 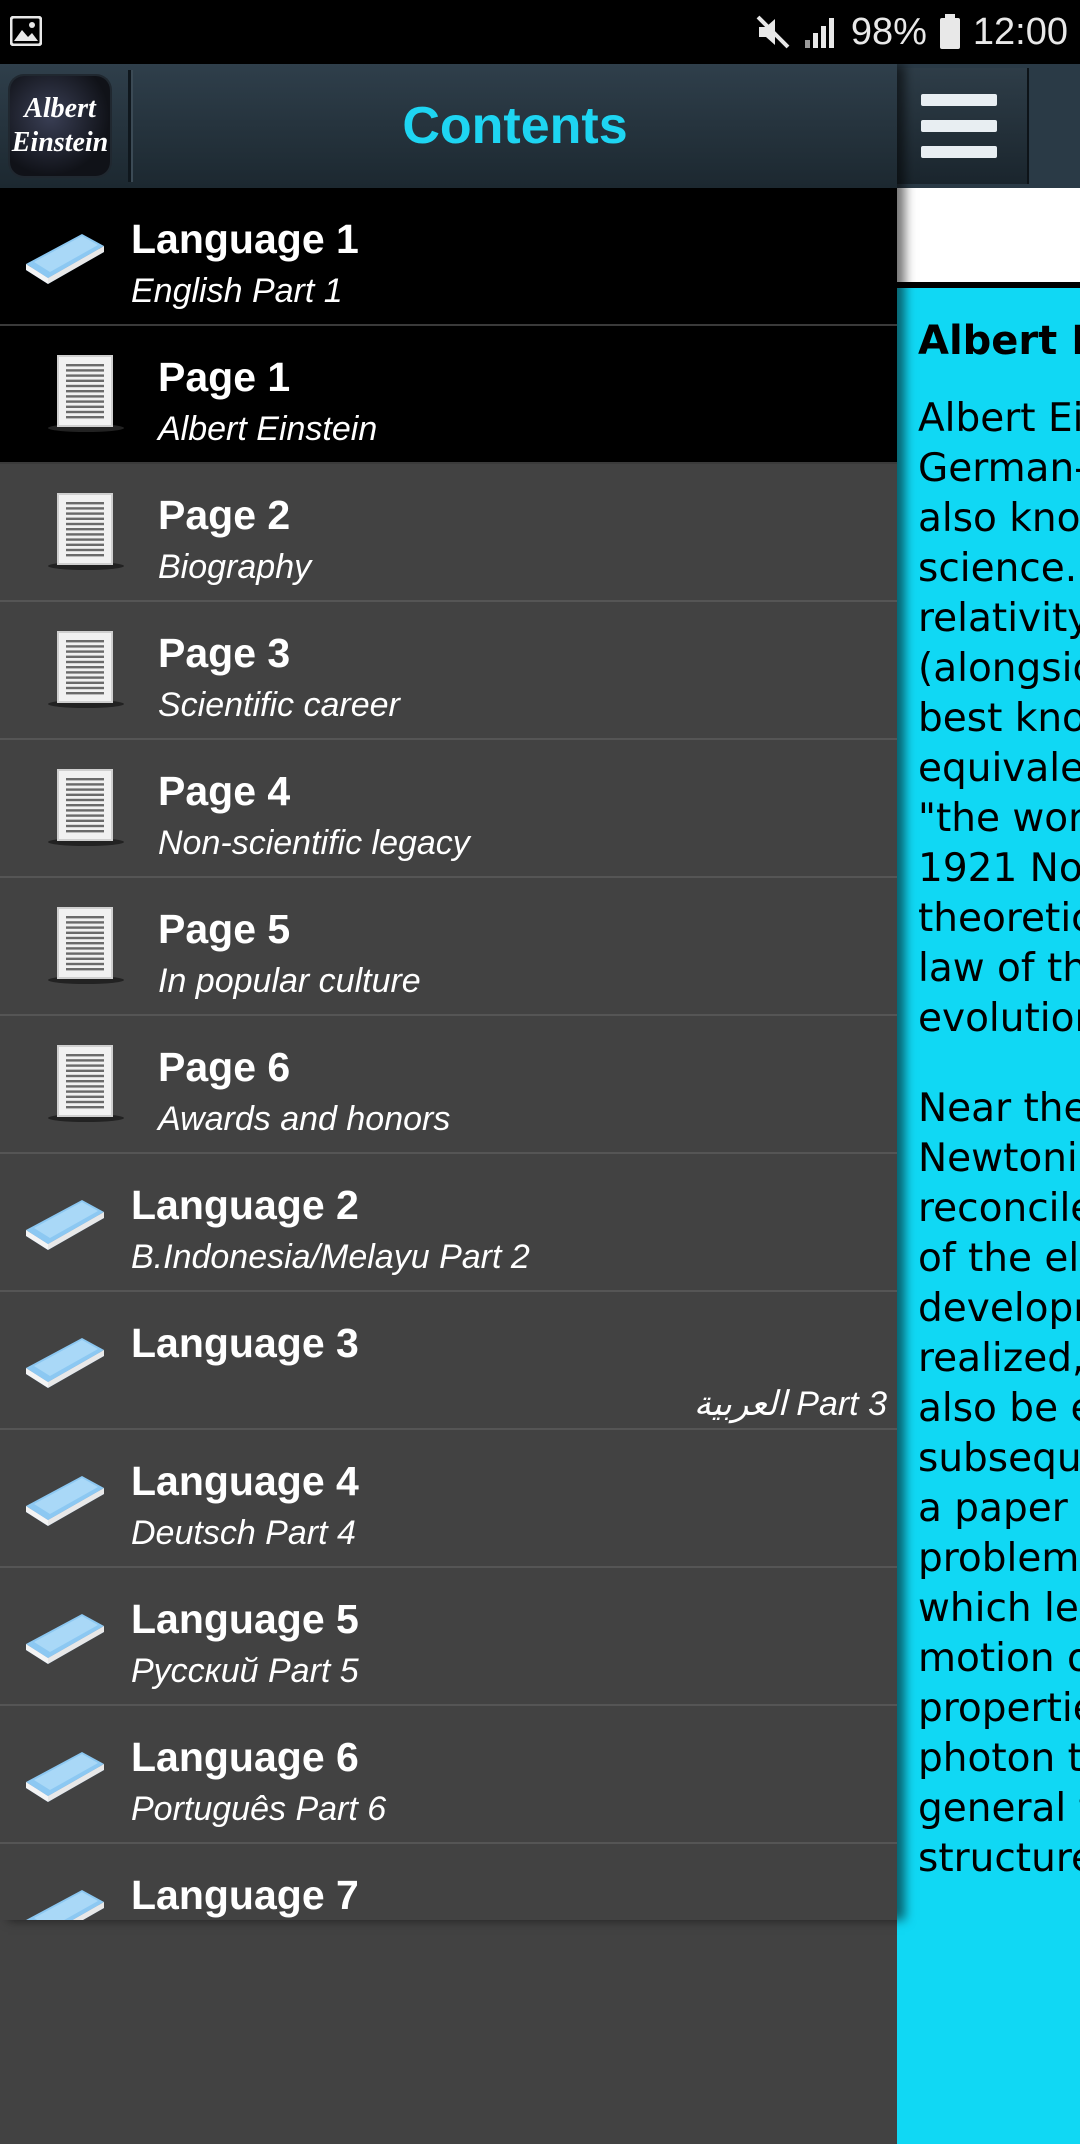 I want to click on list-item-title: Page 3, so click(x=224, y=653).